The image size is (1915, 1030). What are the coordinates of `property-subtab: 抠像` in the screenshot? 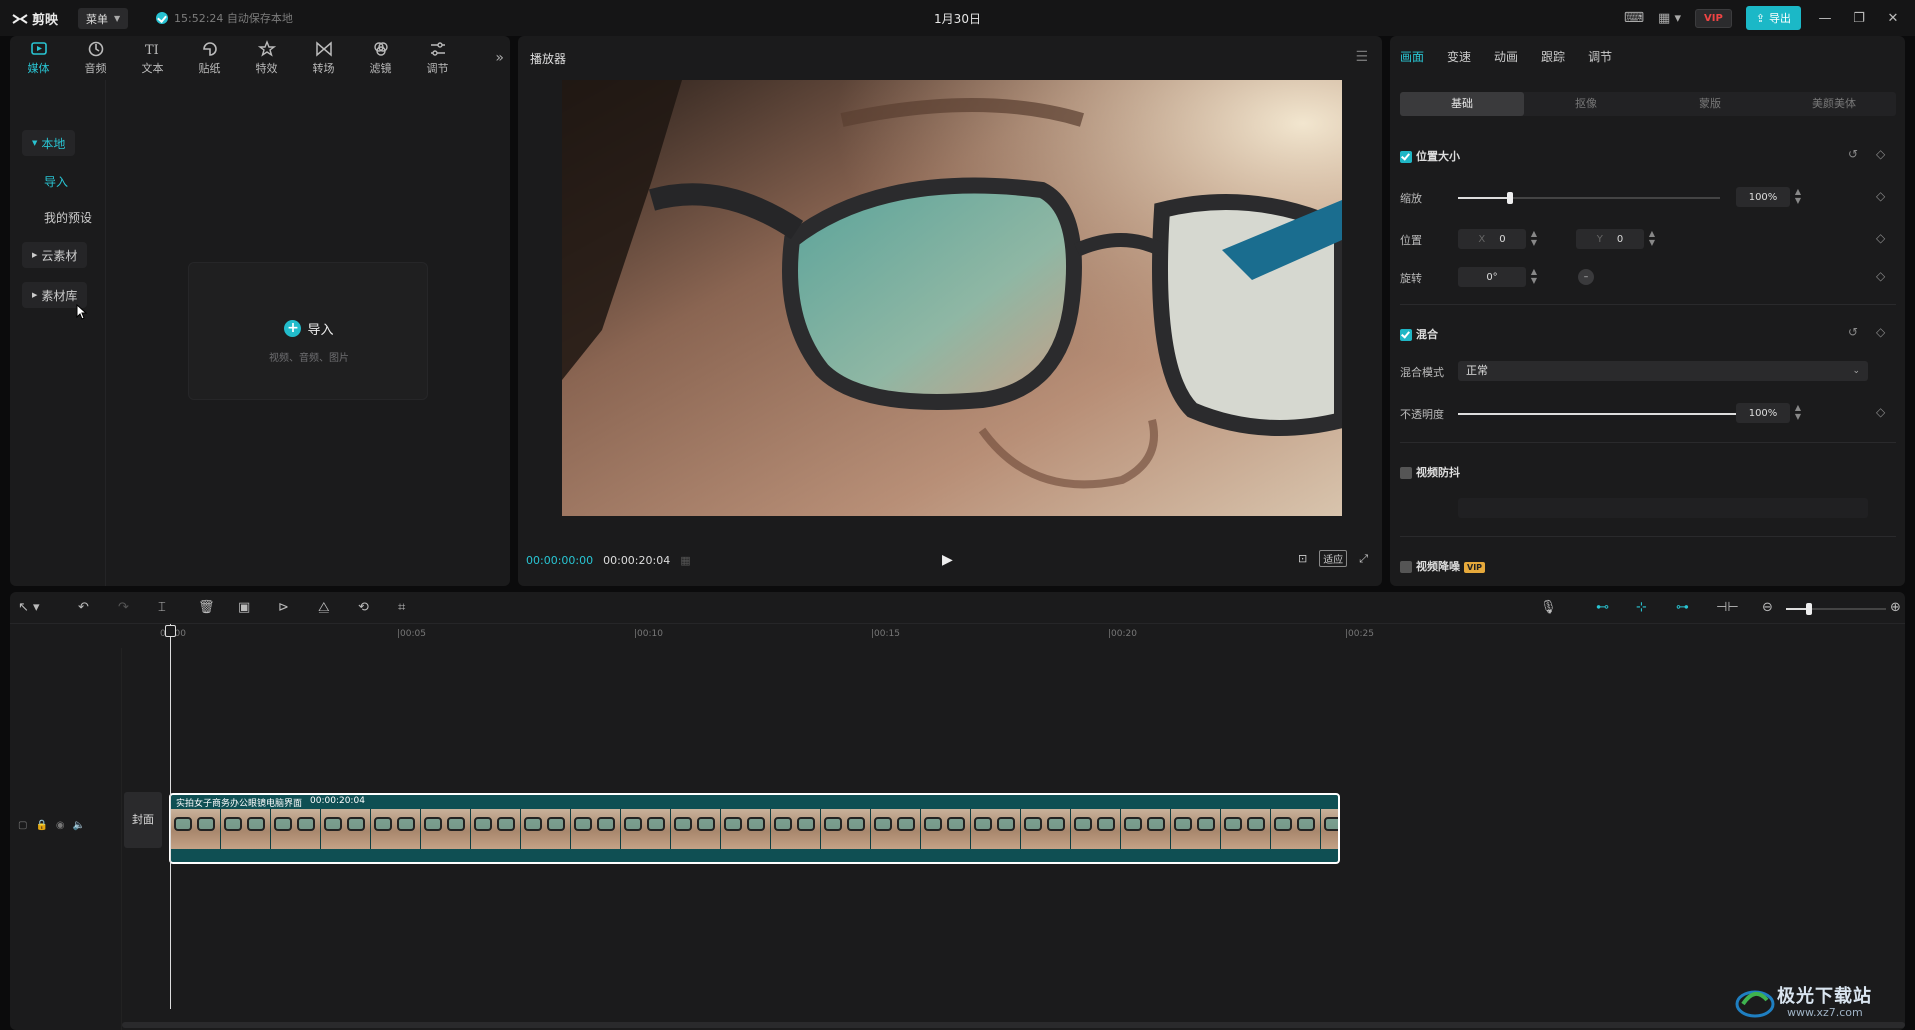 It's located at (1586, 104).